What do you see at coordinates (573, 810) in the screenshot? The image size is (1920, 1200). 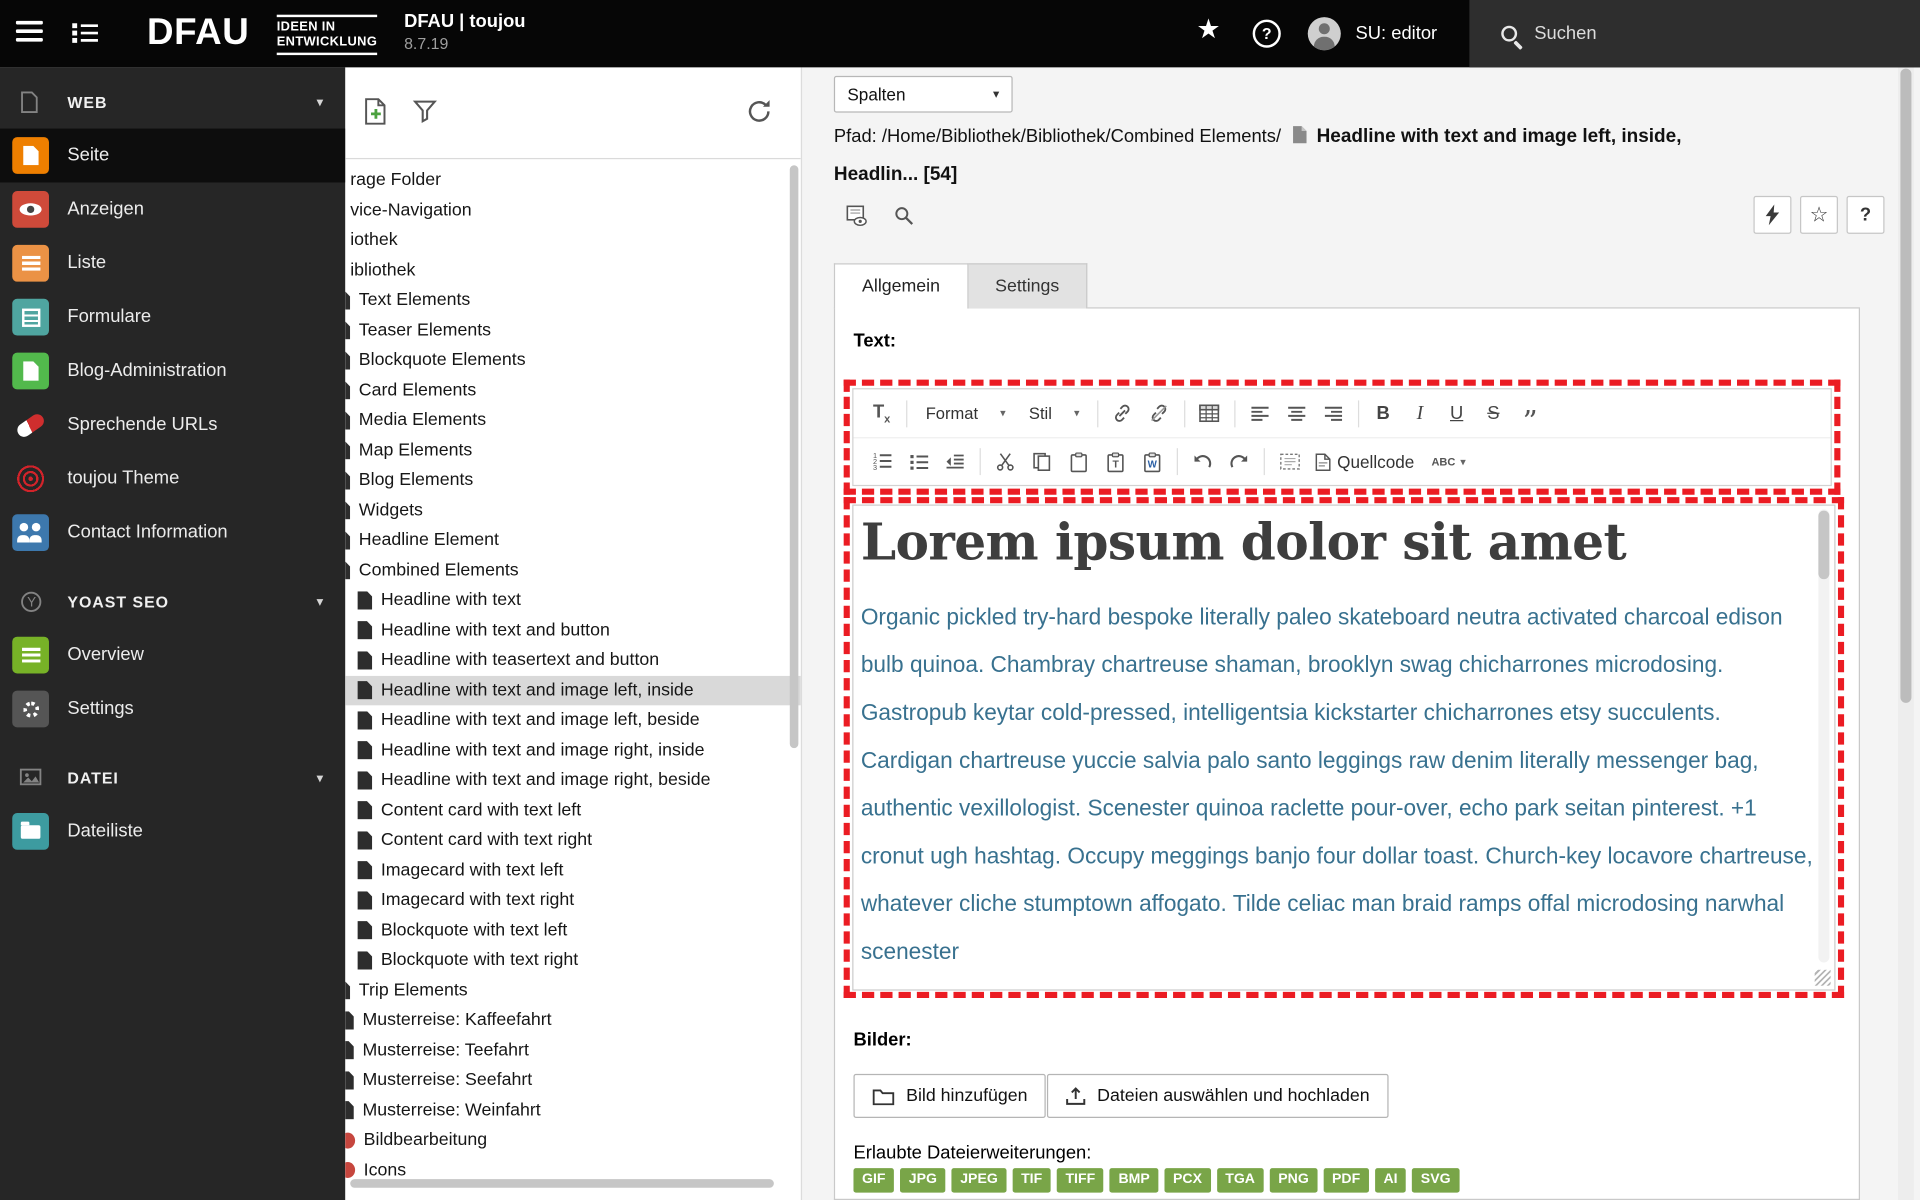 I see `tree-item: Content card with text left` at bounding box center [573, 810].